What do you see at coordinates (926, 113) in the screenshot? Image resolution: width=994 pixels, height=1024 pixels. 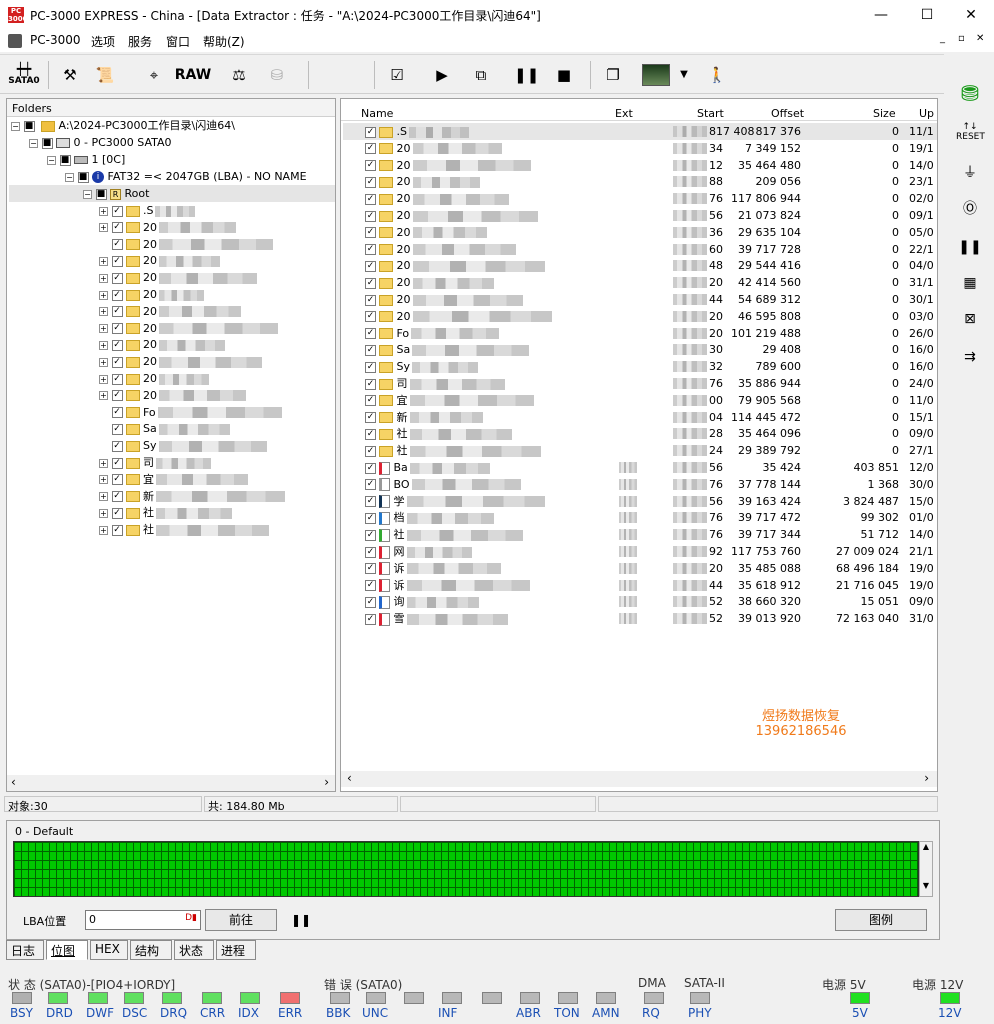 I see `col-up: Up` at bounding box center [926, 113].